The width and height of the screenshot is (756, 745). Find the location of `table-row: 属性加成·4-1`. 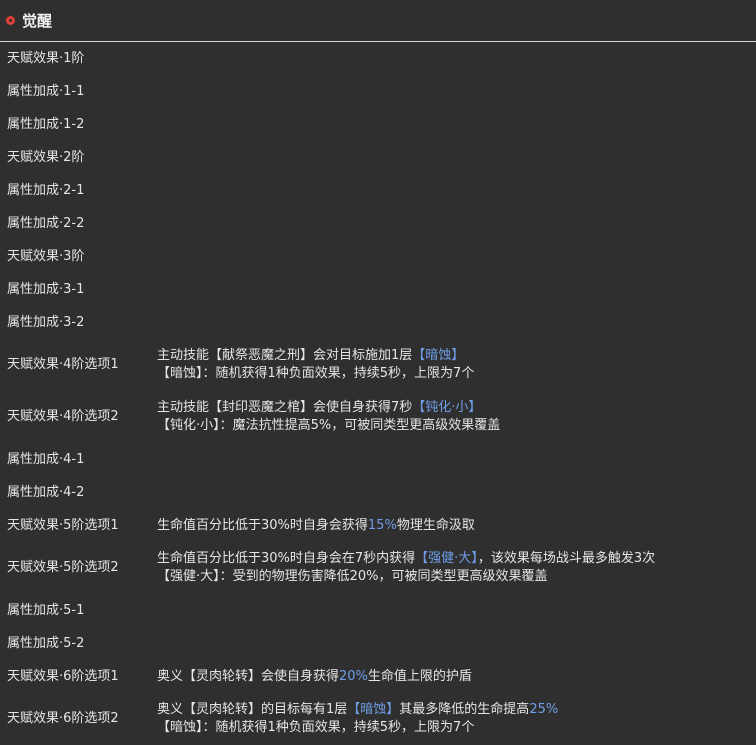

table-row: 属性加成·4-1 is located at coordinates (378, 459).